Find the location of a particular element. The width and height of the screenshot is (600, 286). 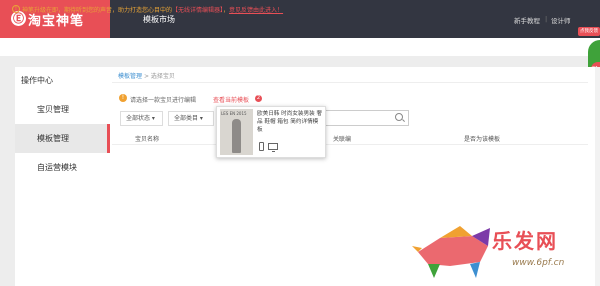

column-header-linked: 关联编 is located at coordinates (342, 139).